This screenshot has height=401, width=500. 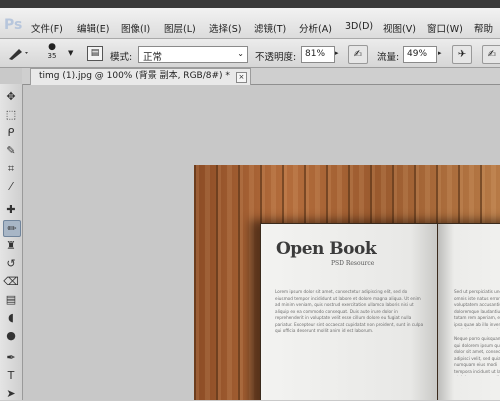 I want to click on menu-file: 文件(F), so click(x=47, y=28).